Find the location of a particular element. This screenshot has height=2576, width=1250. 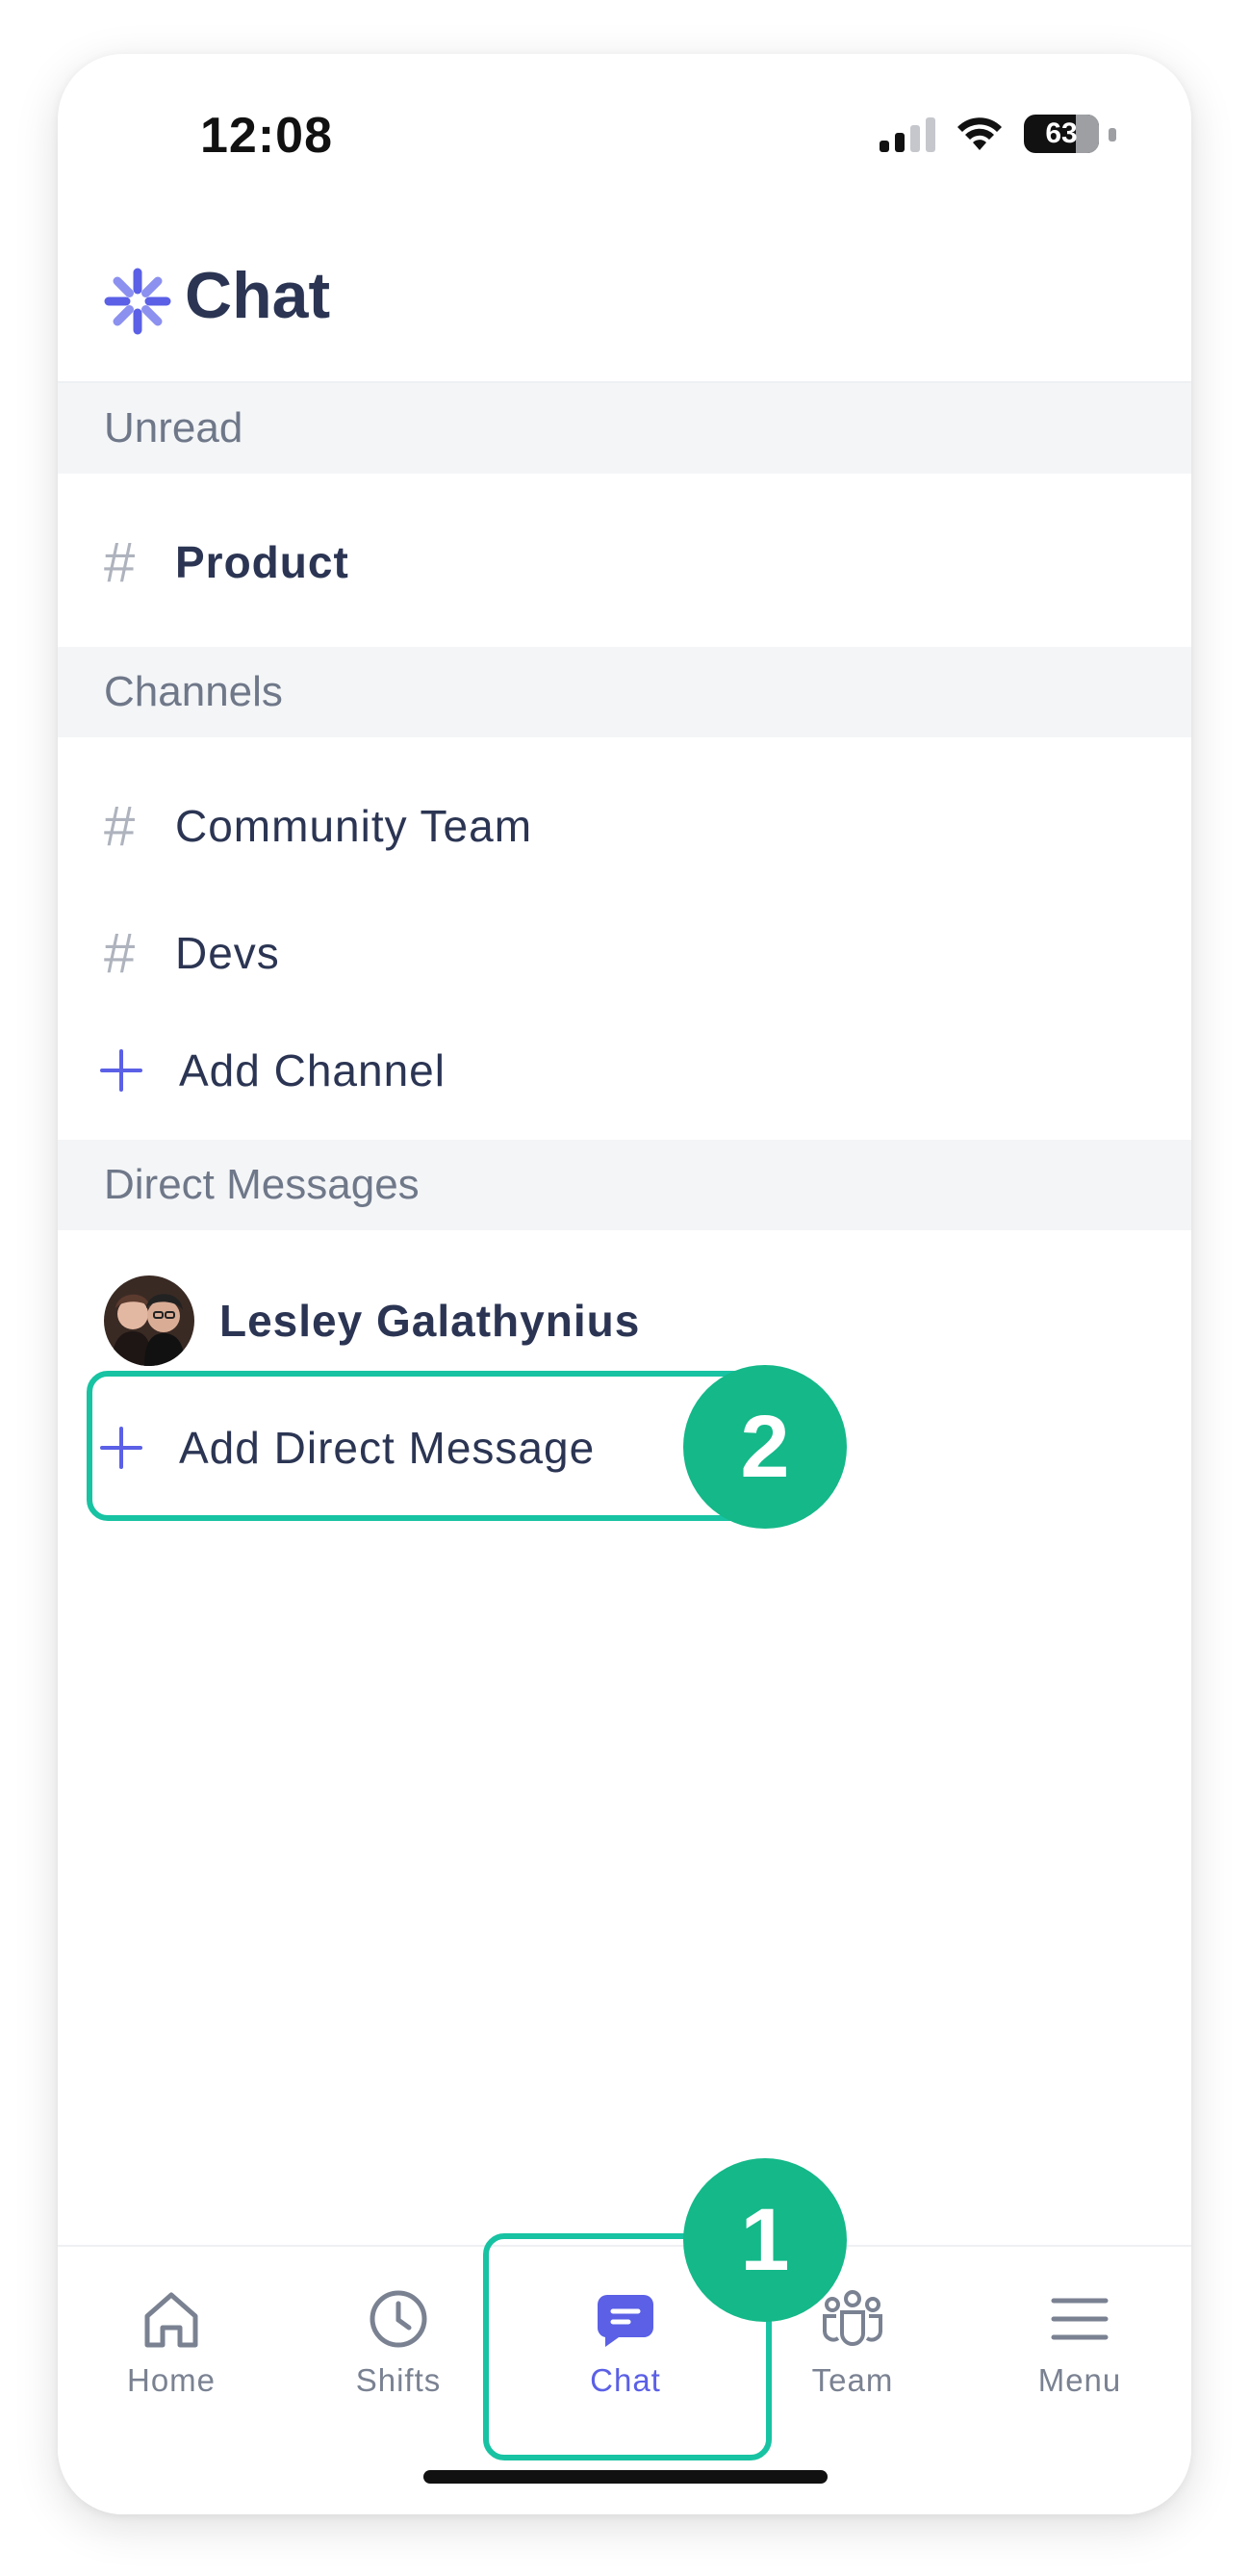

tab-label: Home is located at coordinates (171, 2380).